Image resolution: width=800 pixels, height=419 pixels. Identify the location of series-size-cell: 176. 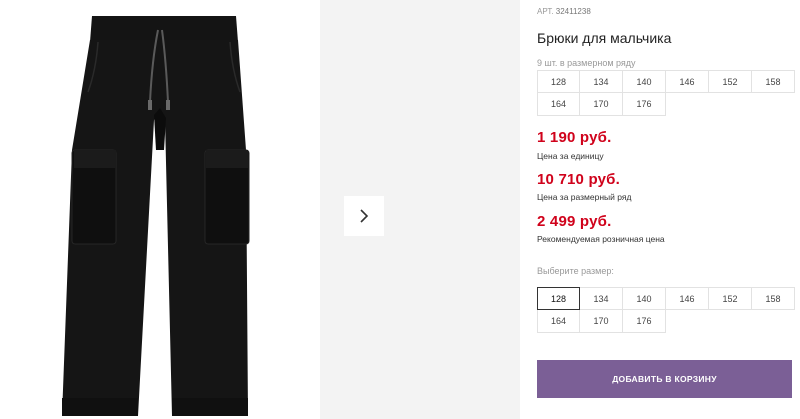
(644, 104).